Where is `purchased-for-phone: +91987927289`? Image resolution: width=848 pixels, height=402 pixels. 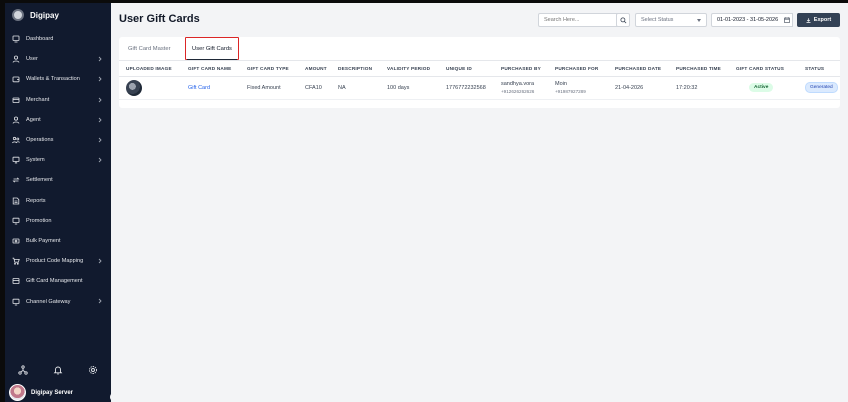
purchased-for-phone: +91987927289 is located at coordinates (570, 91).